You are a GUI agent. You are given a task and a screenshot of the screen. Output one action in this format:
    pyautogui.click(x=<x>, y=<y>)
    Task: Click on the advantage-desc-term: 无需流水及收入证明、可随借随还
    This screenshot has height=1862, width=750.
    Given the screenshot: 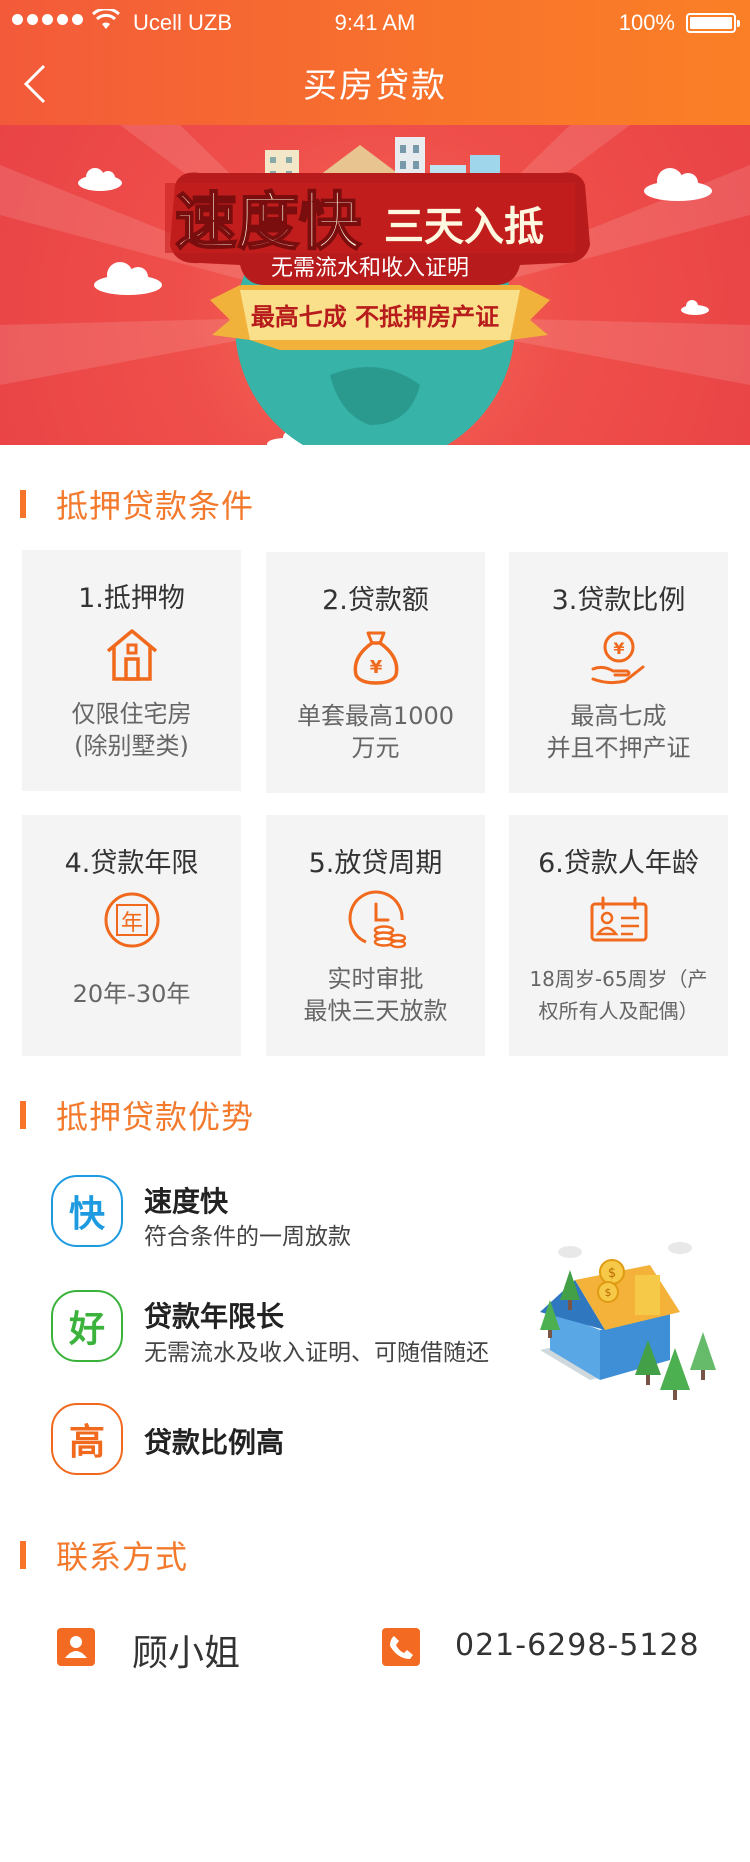 What is the action you would take?
    pyautogui.click(x=316, y=1353)
    